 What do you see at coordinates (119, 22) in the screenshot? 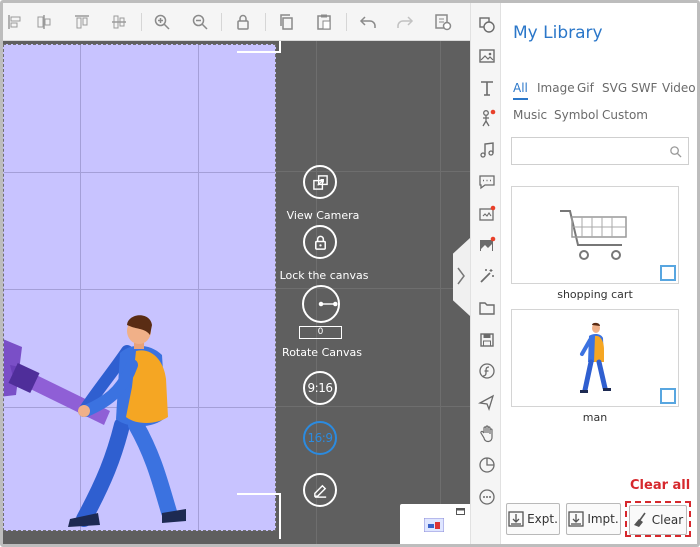
I see `align-middle-icon` at bounding box center [119, 22].